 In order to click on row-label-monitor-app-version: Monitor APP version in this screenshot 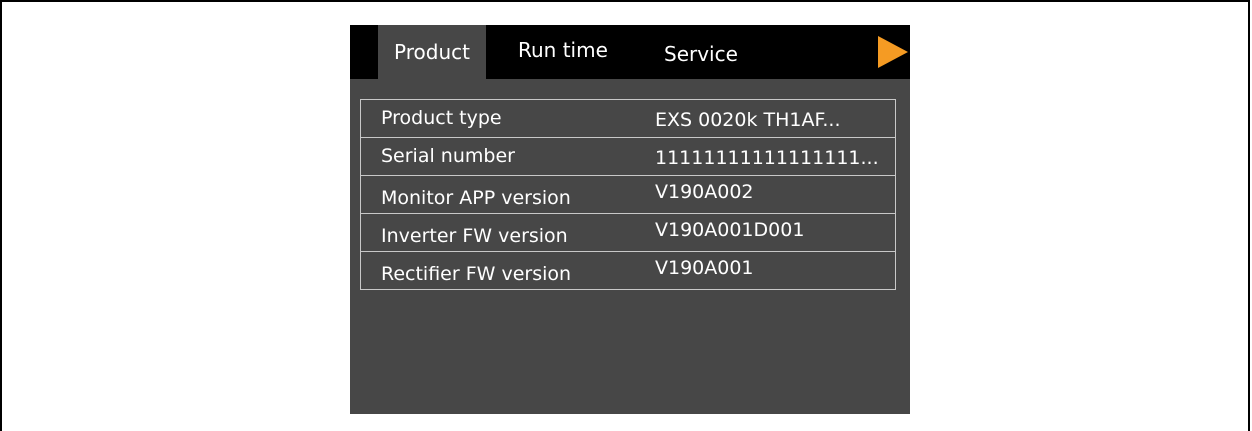, I will do `click(476, 198)`.